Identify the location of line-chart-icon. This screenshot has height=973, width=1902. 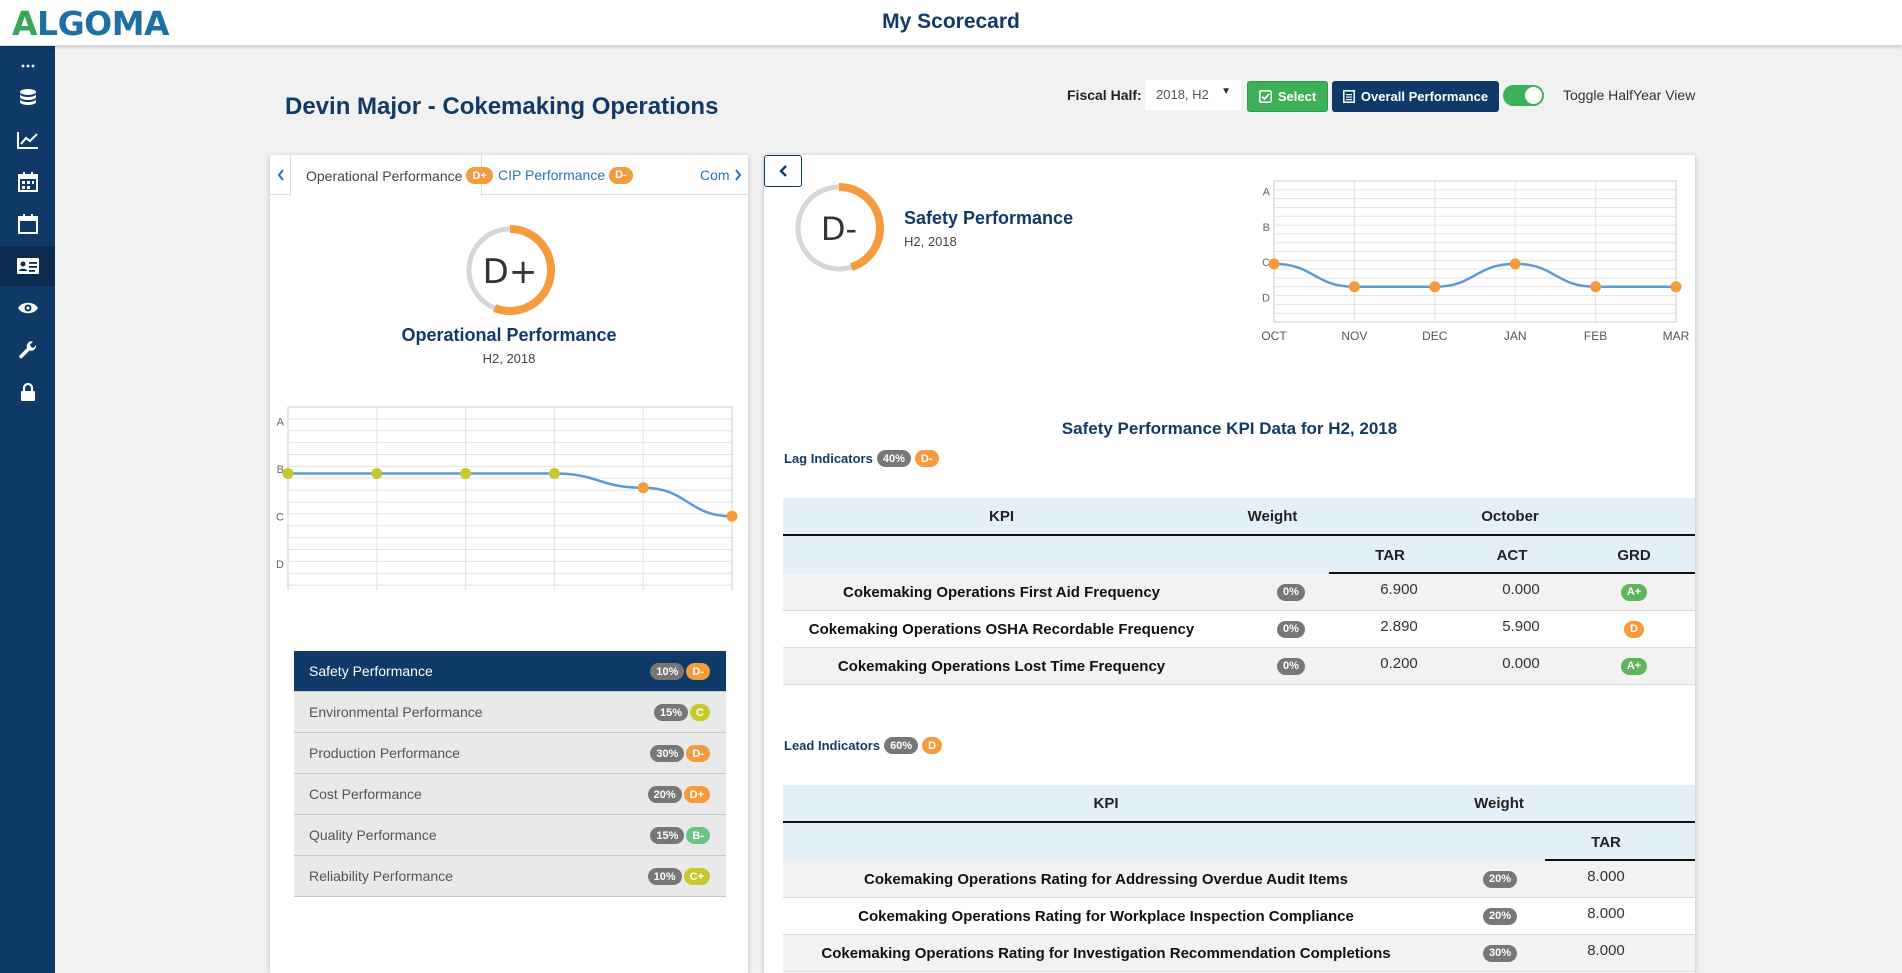
(27, 140).